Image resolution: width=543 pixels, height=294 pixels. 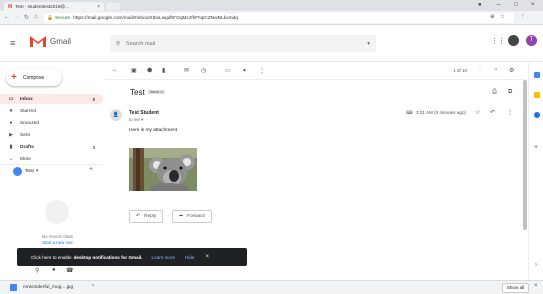 What do you see at coordinates (515, 288) in the screenshot?
I see `show-all-button: Show all` at bounding box center [515, 288].